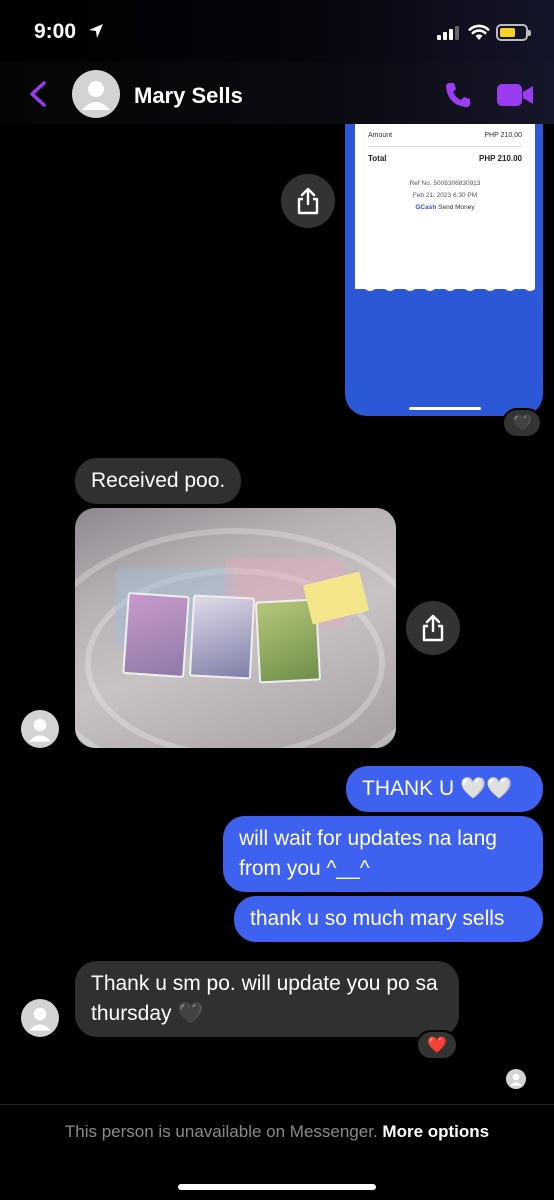 The image size is (554, 1200). I want to click on photo-message, so click(235, 628).